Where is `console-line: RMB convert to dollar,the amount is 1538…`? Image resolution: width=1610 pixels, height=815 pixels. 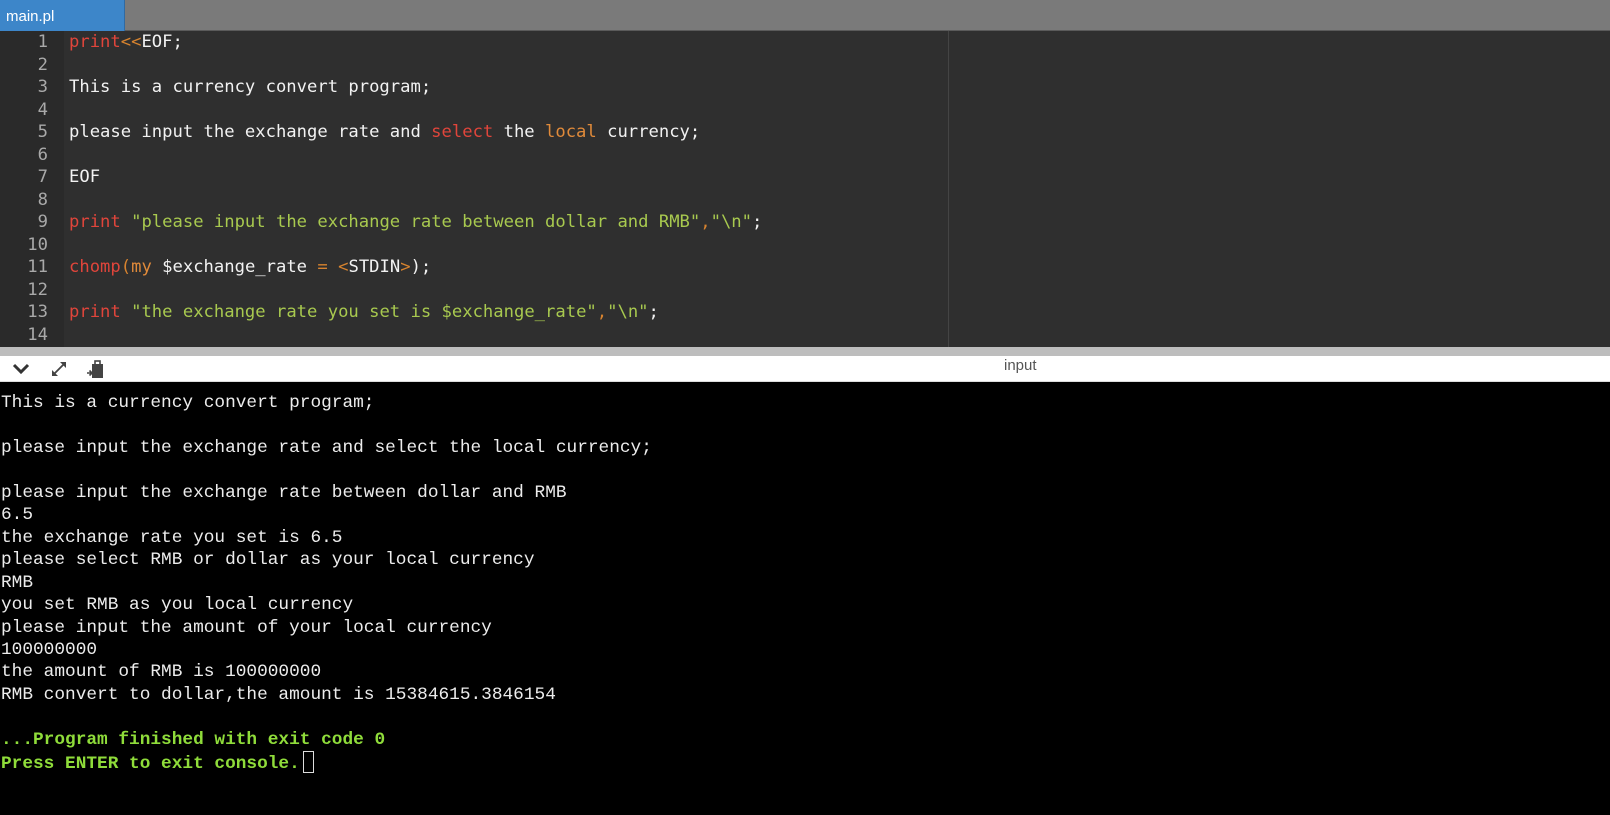 console-line: RMB convert to dollar,the amount is 1538… is located at coordinates (278, 694).